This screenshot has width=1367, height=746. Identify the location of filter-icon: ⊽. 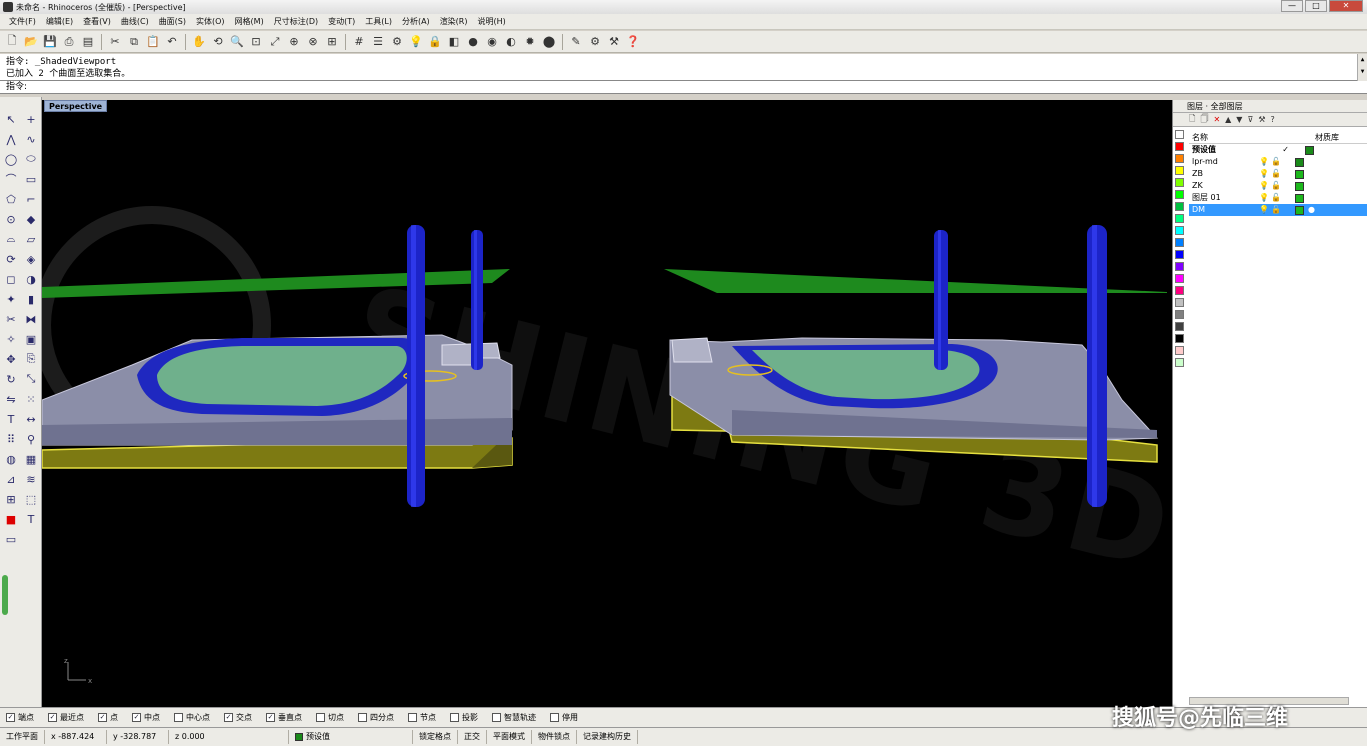
(1250, 119).